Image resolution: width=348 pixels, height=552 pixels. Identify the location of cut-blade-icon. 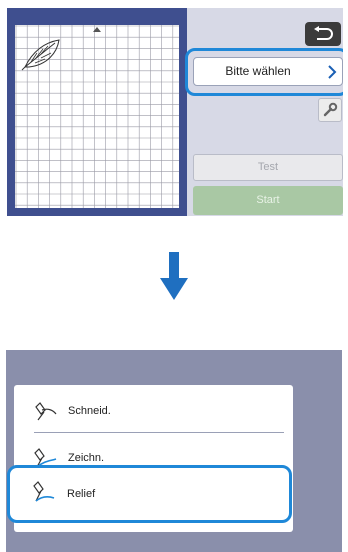
(46, 411).